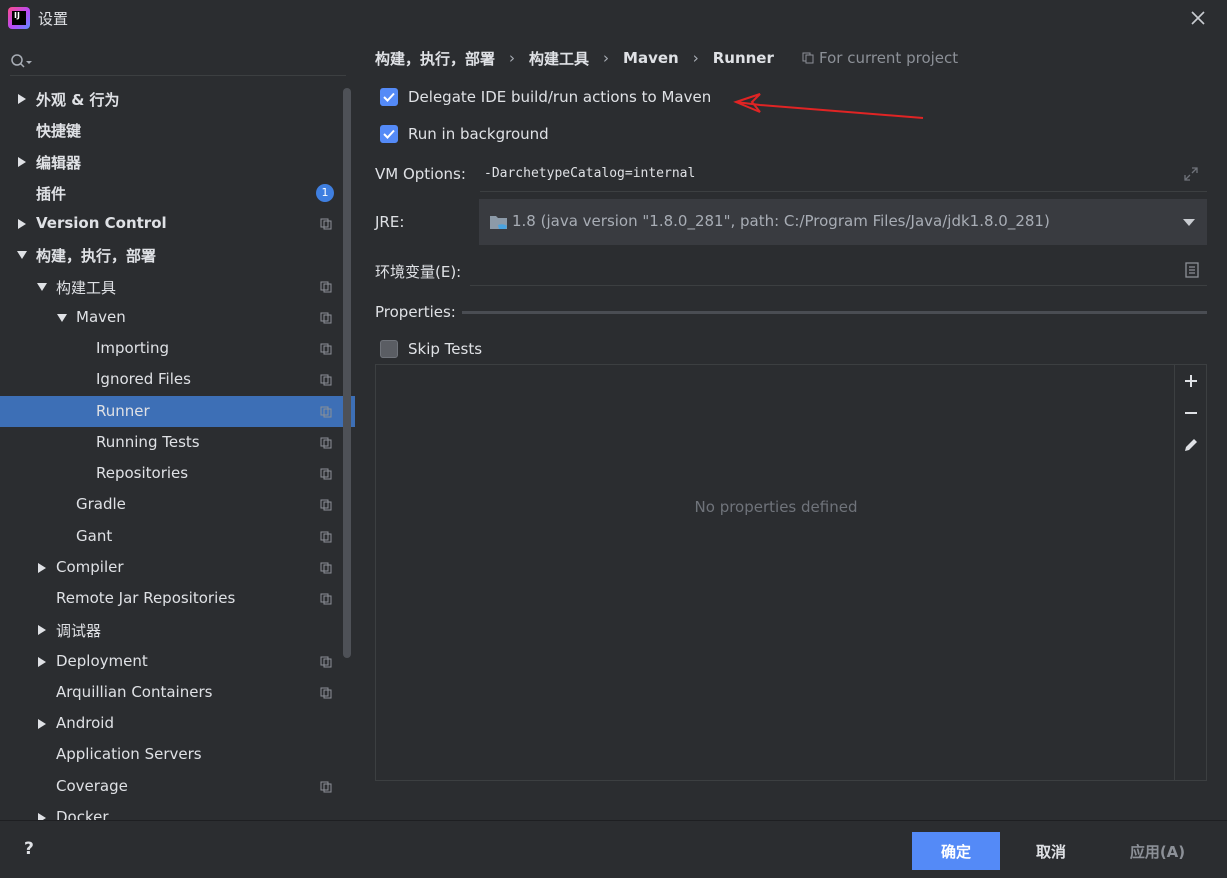  Describe the element at coordinates (177, 723) in the screenshot. I see `sidebar-item: Android` at that location.